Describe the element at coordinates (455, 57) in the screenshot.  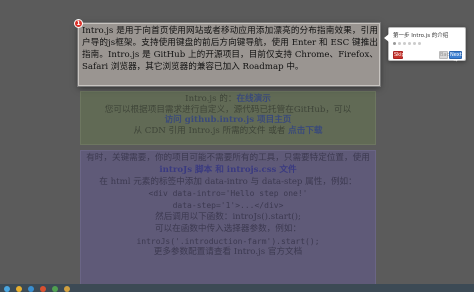
I see `next-button: Next →` at that location.